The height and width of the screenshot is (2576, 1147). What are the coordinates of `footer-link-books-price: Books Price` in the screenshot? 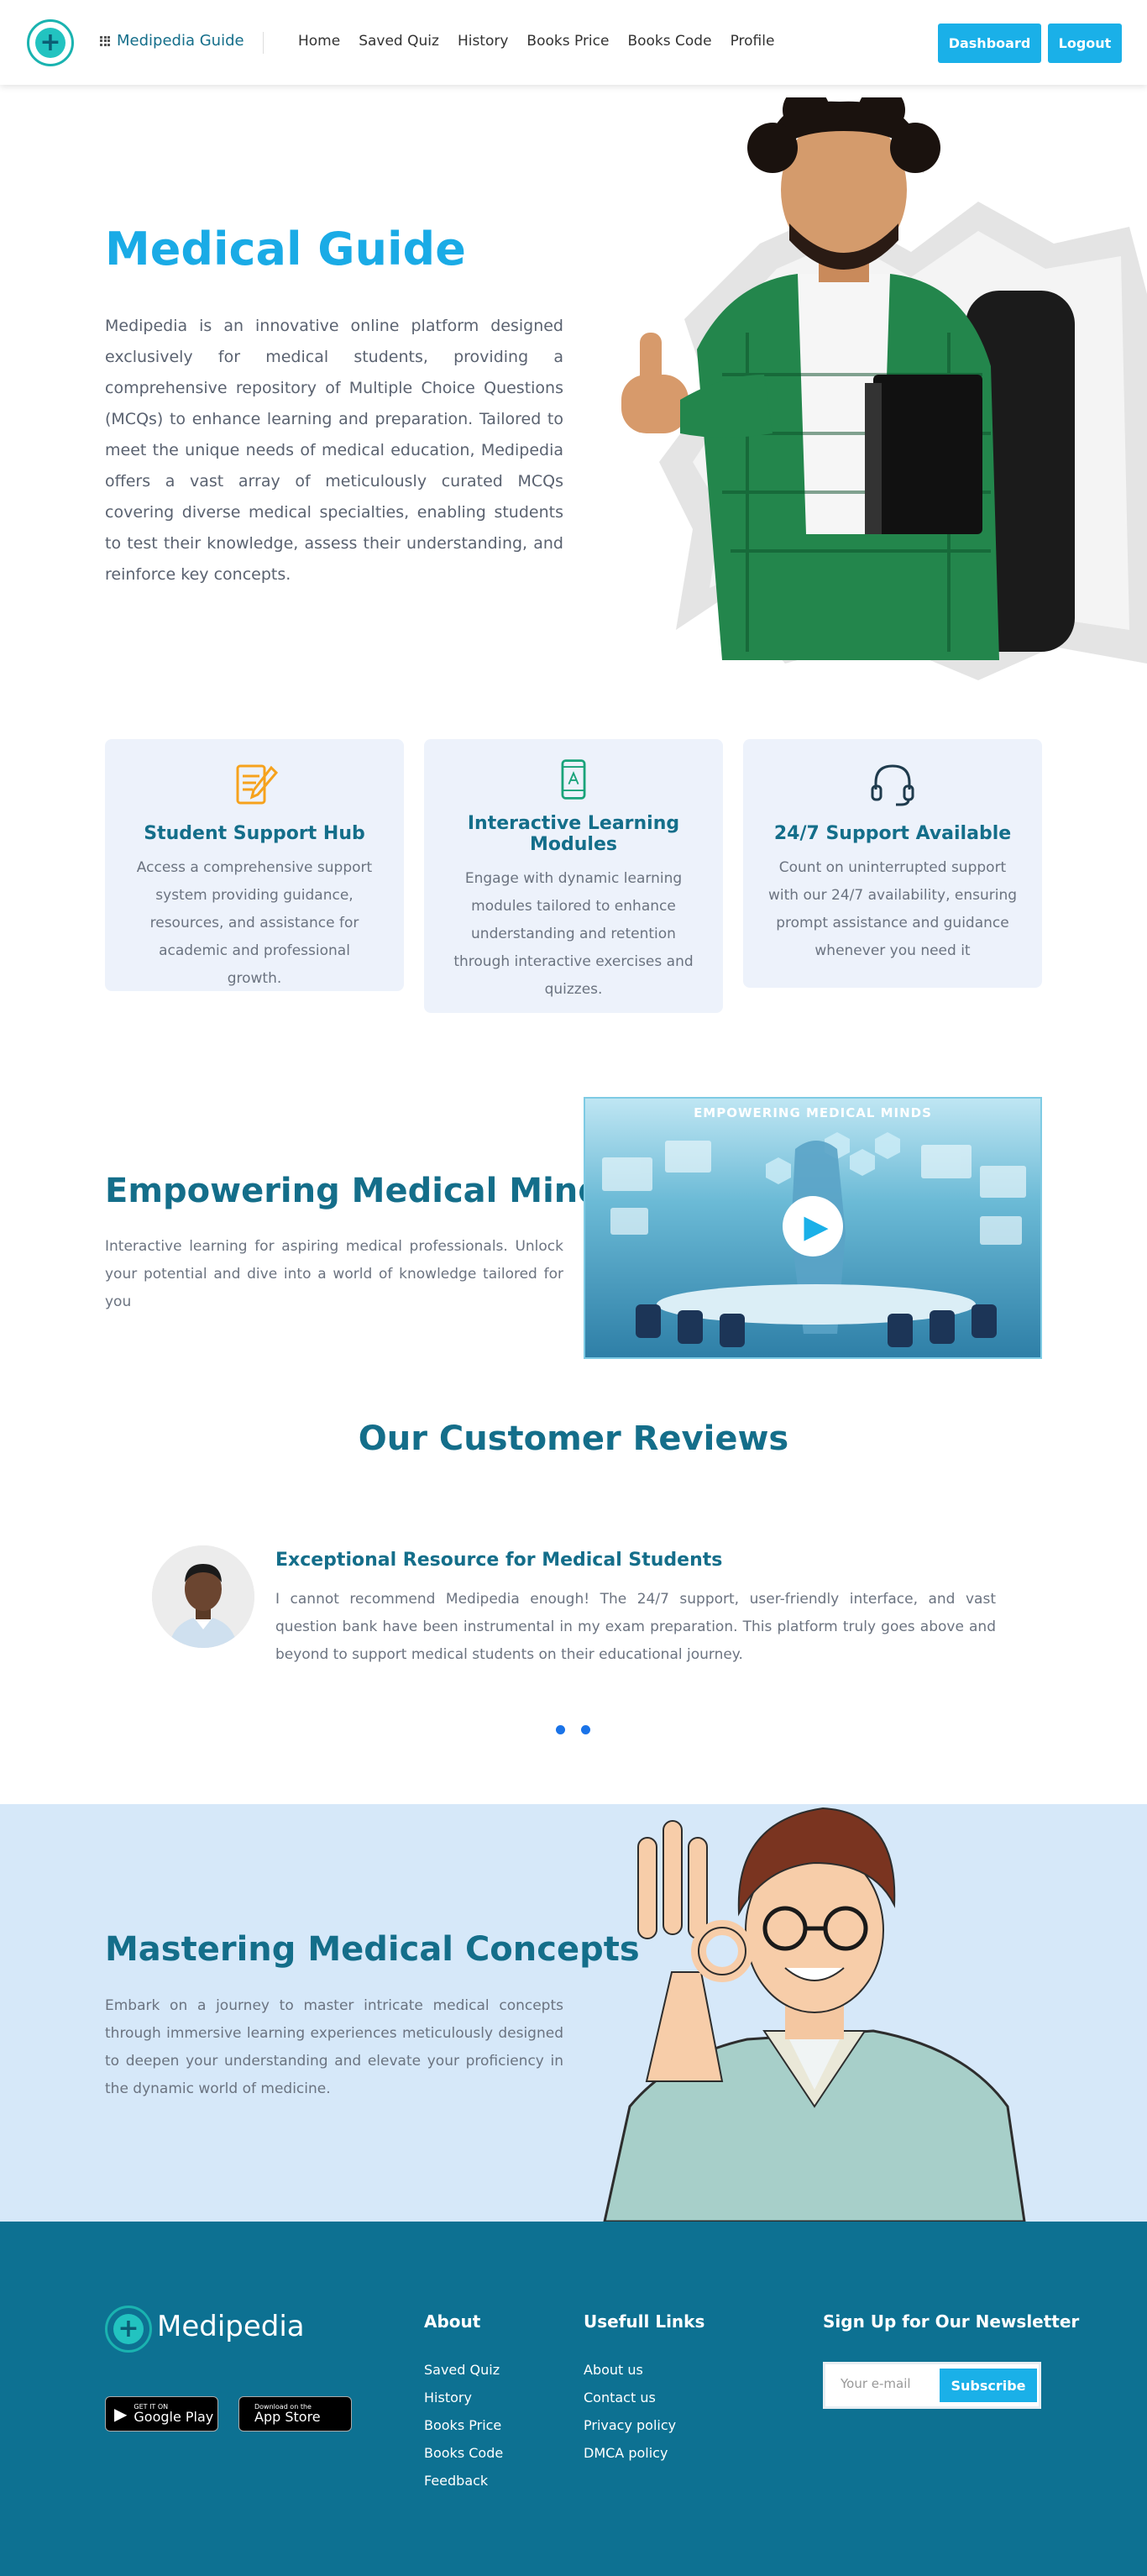 It's located at (462, 2425).